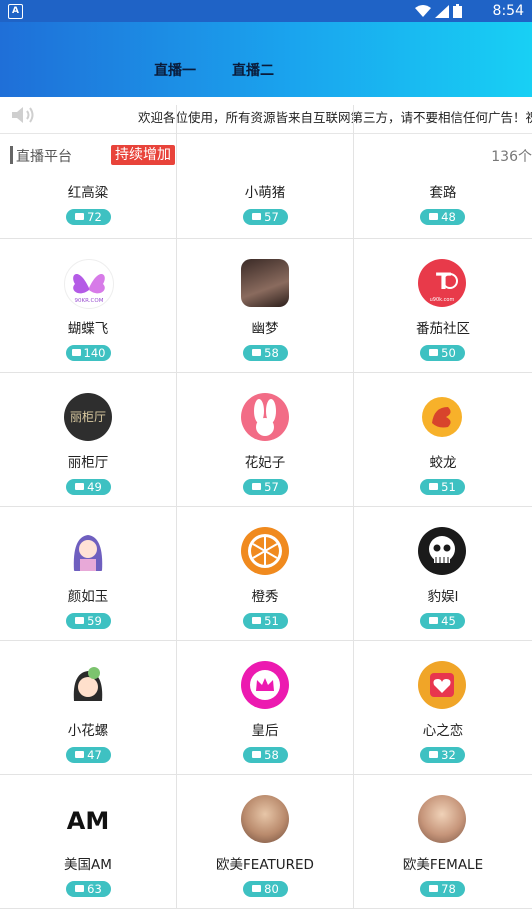  Describe the element at coordinates (265, 597) in the screenshot. I see `platform-name: 橙秀` at that location.